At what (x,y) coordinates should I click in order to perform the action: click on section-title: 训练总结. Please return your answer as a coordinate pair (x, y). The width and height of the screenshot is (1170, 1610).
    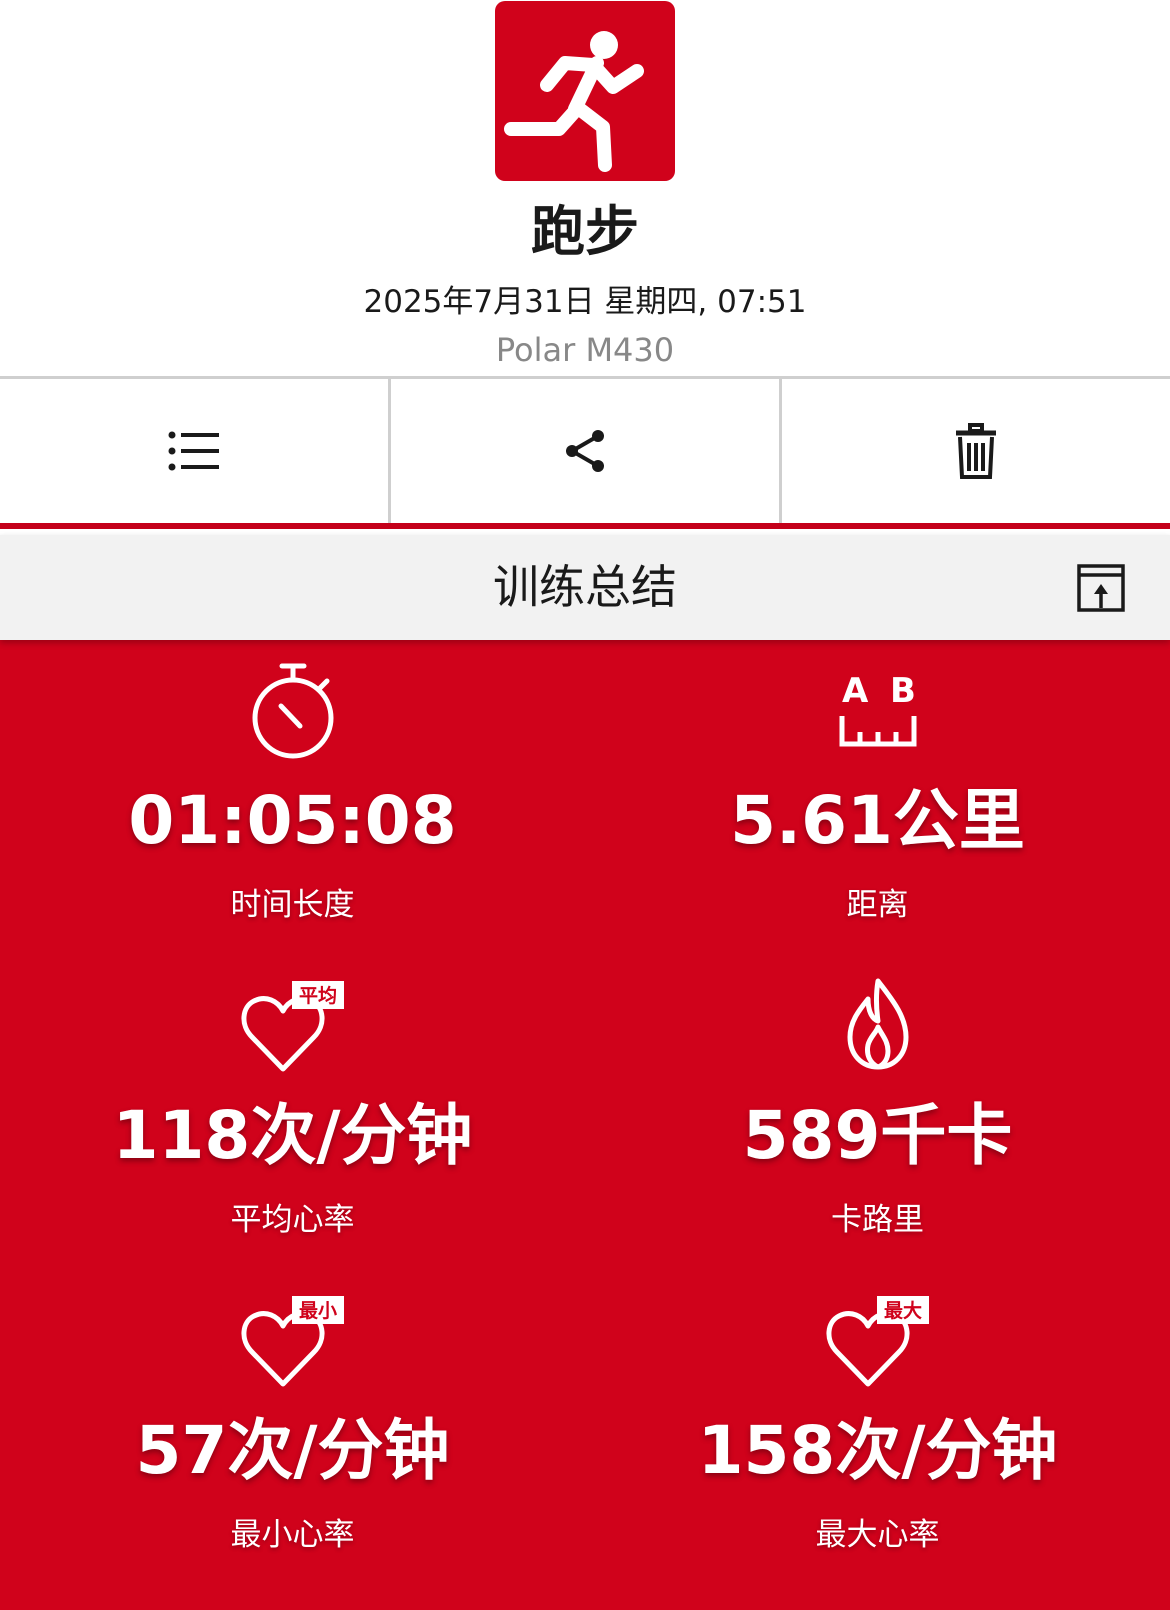
    Looking at the image, I should click on (585, 587).